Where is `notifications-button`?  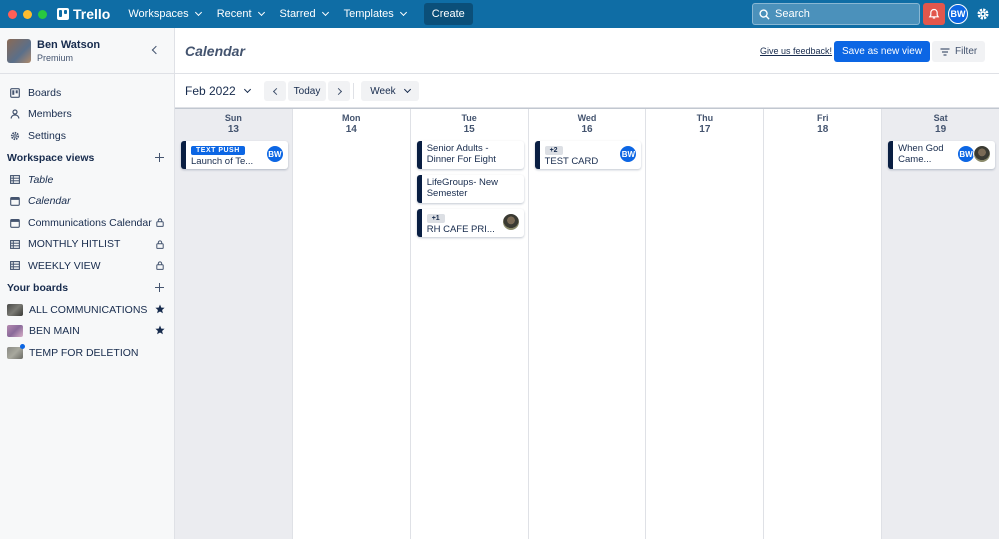 notifications-button is located at coordinates (934, 14).